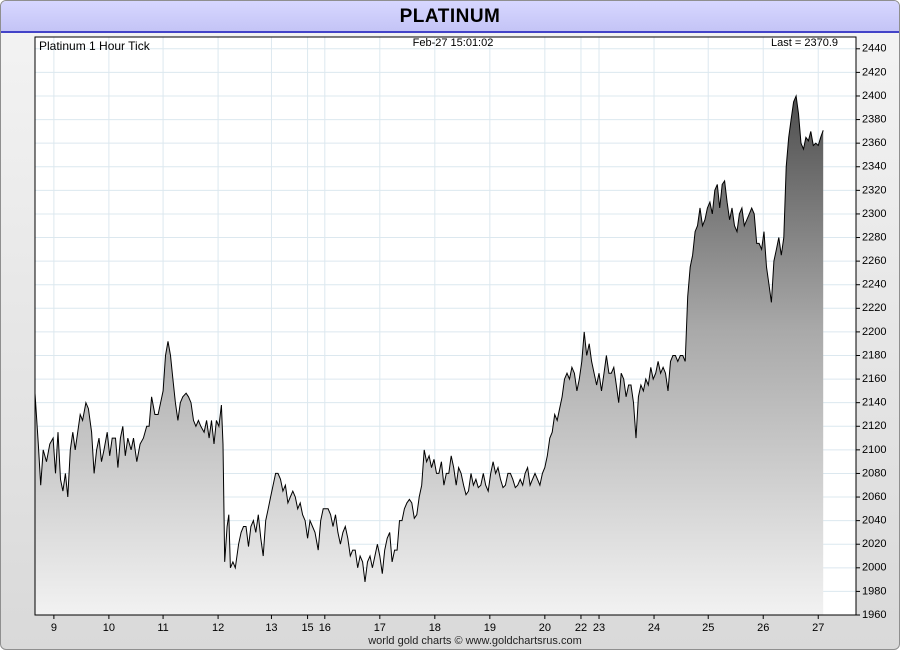 The image size is (900, 650). What do you see at coordinates (380, 628) in the screenshot?
I see `x-tick-label: 17` at bounding box center [380, 628].